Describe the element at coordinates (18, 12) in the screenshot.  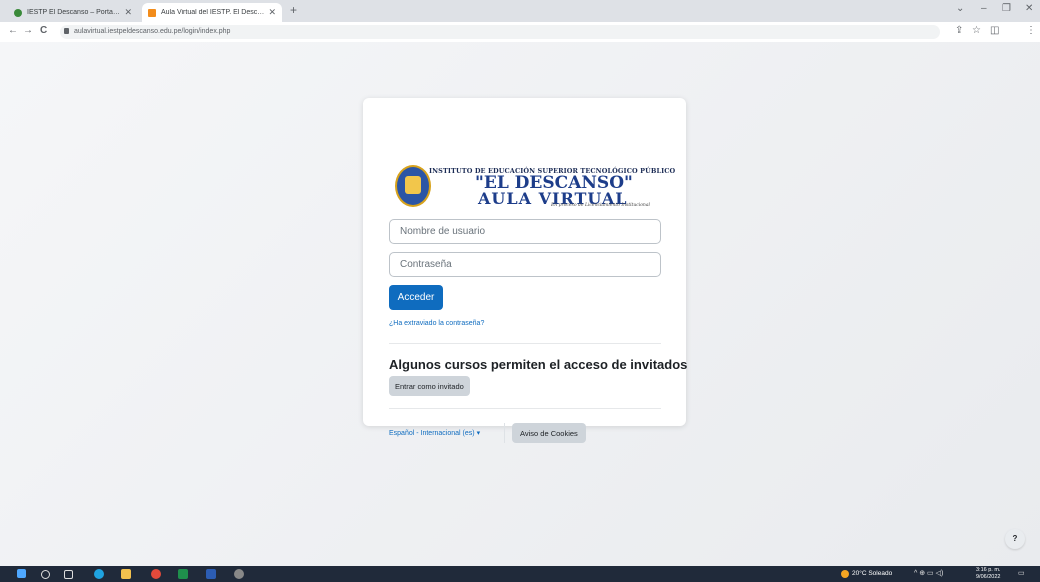
I see `portal-favicon-icon` at that location.